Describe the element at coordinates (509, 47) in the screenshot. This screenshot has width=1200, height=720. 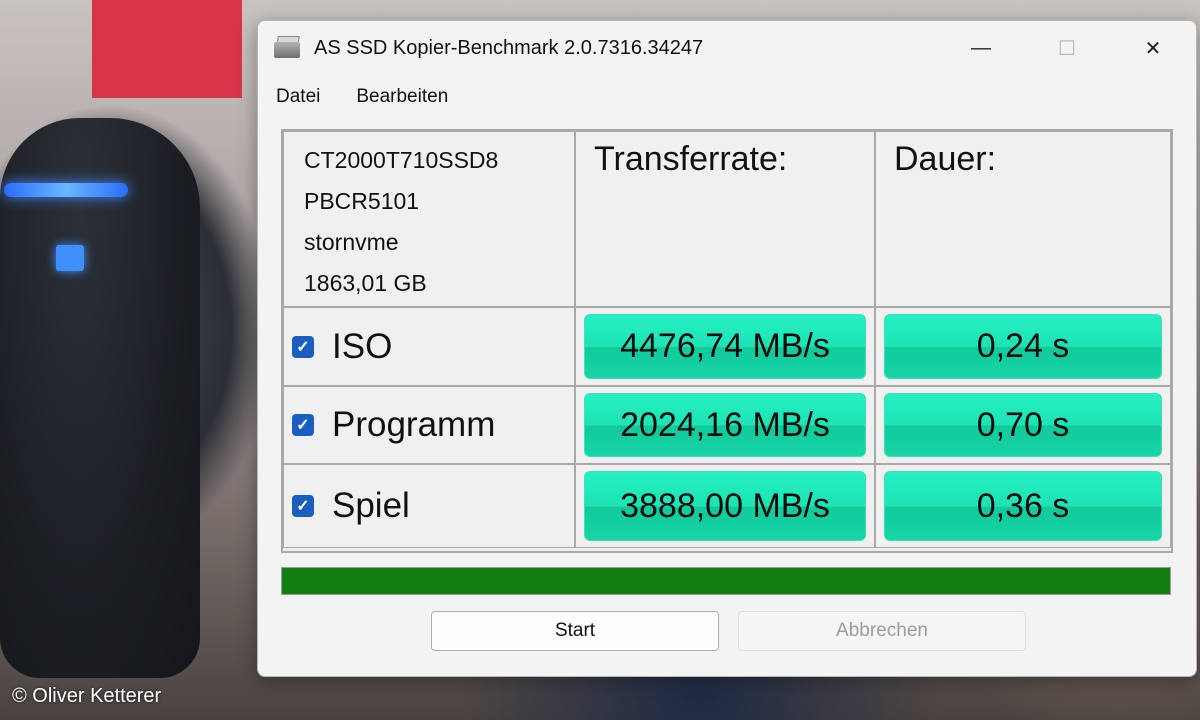
I see `window-title: AS SSD Kopier-Benchmark 2.0.7316.34247` at that location.